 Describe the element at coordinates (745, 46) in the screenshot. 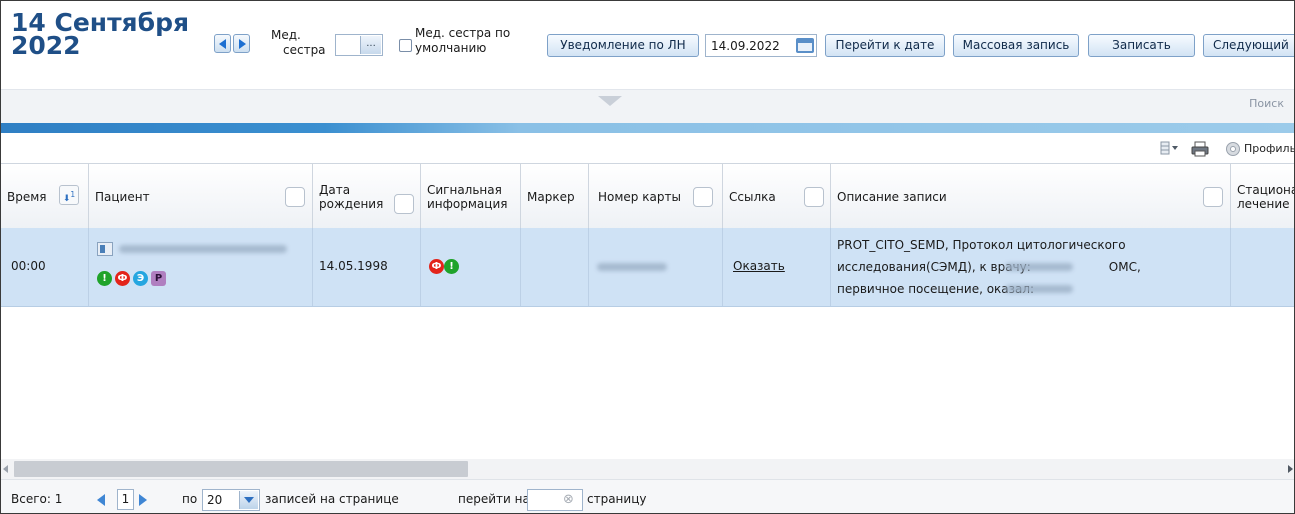

I see `date-value: 14.09.2022` at that location.